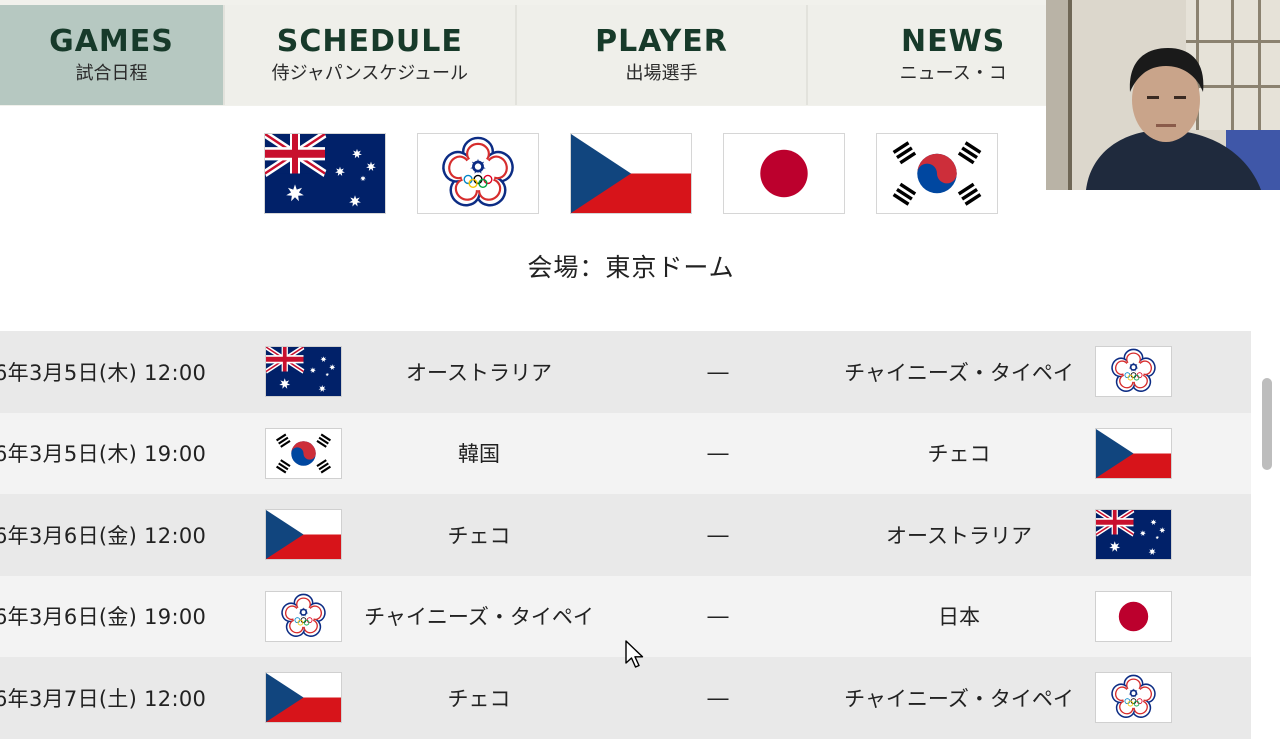 Image resolution: width=1280 pixels, height=739 pixels. Describe the element at coordinates (625, 372) in the screenshot. I see `table-row: 6年3月5日(木) 12:00 オーストラリア ― チャイニーズ・タイペイ` at that location.